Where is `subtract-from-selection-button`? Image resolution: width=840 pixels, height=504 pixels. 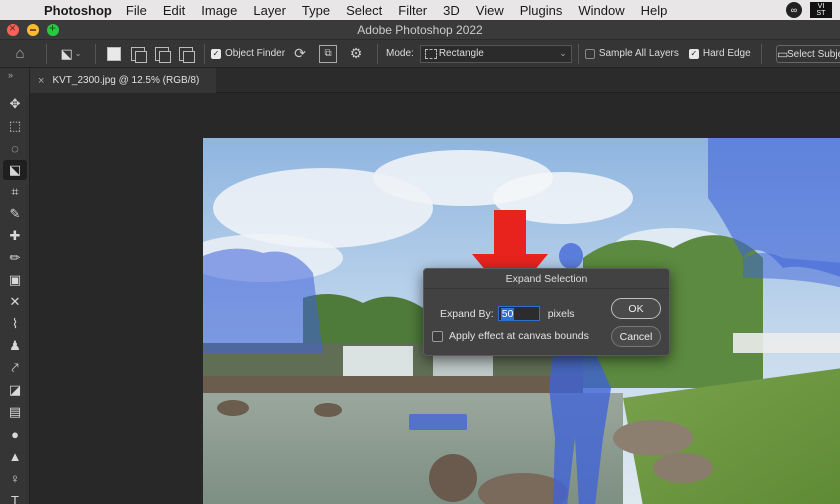 subtract-from-selection-button is located at coordinates (163, 54).